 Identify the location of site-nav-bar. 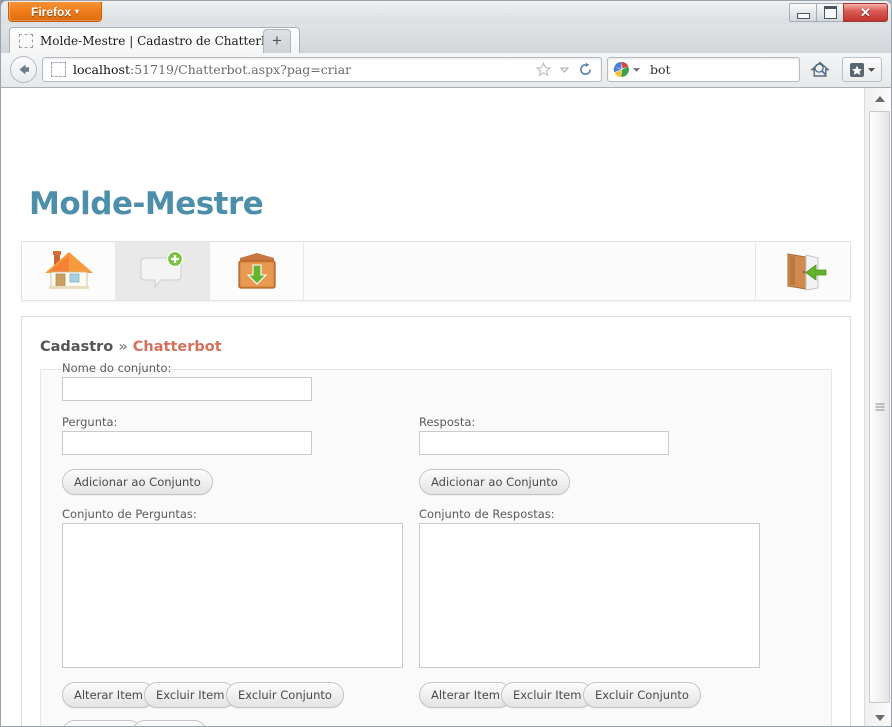
(436, 271).